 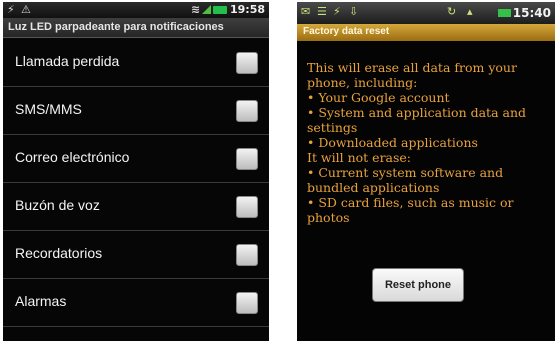 What do you see at coordinates (57, 205) in the screenshot?
I see `setting-label: Buzón de voz` at bounding box center [57, 205].